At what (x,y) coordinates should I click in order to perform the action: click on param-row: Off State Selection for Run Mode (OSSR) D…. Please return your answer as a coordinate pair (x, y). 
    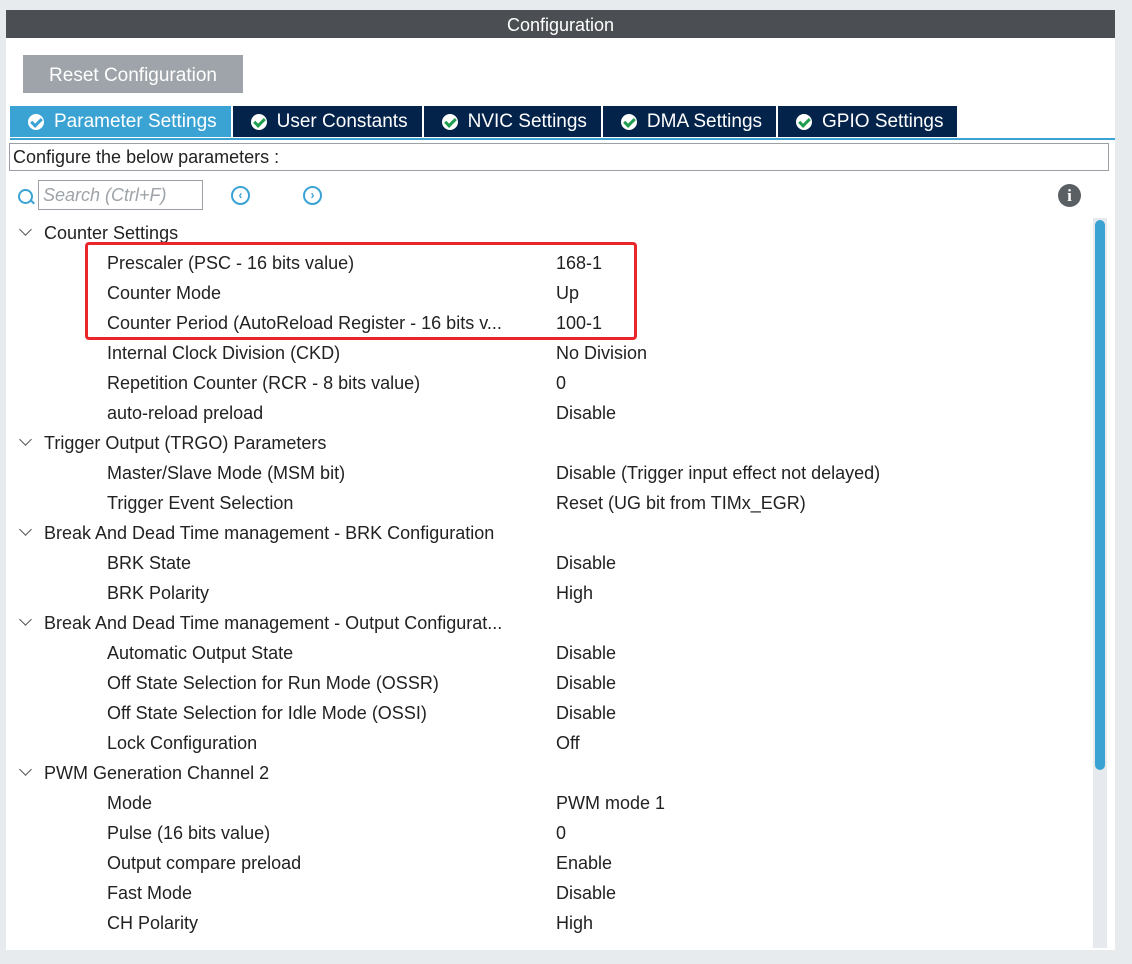
    Looking at the image, I should click on (548, 683).